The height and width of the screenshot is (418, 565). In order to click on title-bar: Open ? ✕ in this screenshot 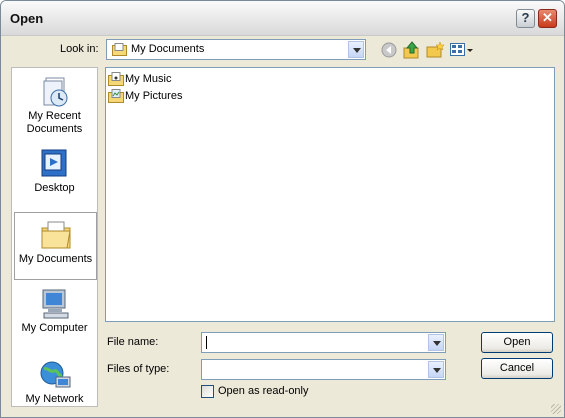, I will do `click(282, 18)`.